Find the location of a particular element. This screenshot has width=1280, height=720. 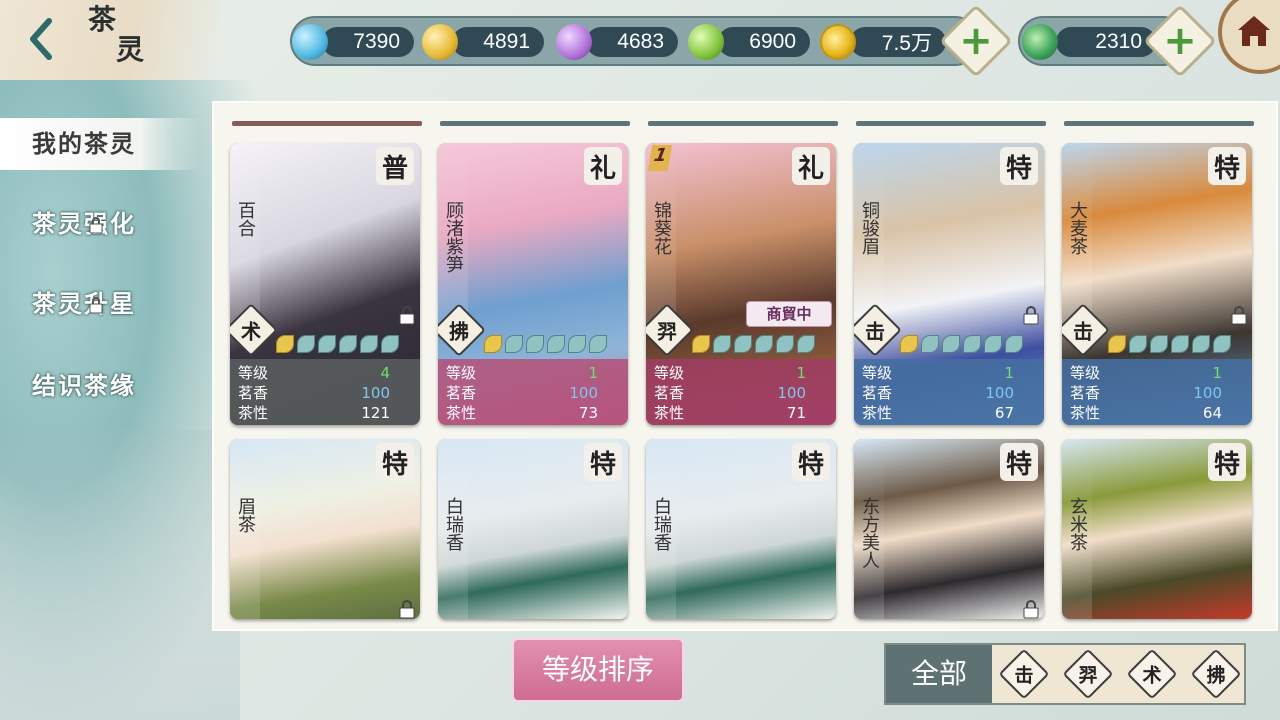

add-jade-button: + is located at coordinates (1180, 41).